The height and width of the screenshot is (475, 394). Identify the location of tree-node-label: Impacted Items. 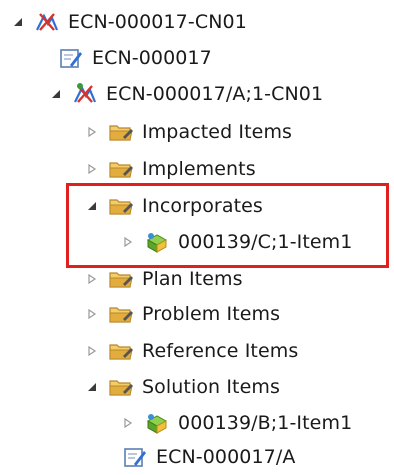
(217, 132).